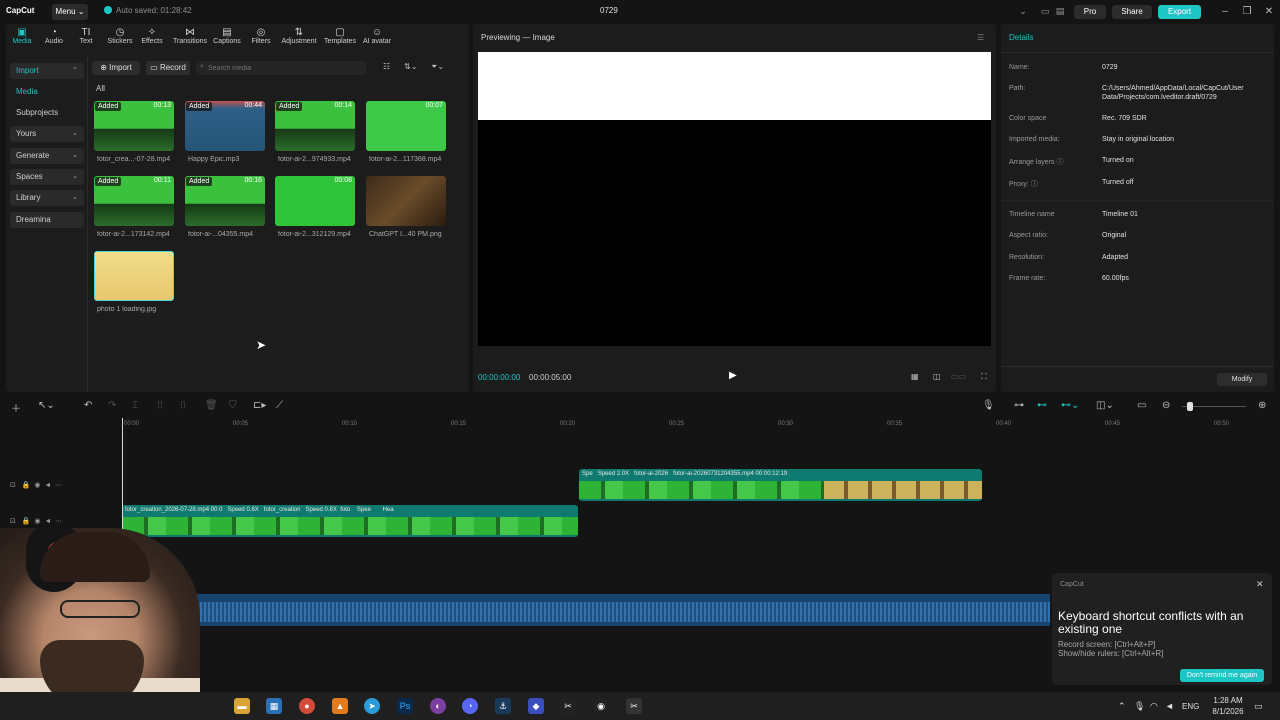  What do you see at coordinates (152, 39) in the screenshot?
I see `tab-effects: ✧ Effects` at bounding box center [152, 39].